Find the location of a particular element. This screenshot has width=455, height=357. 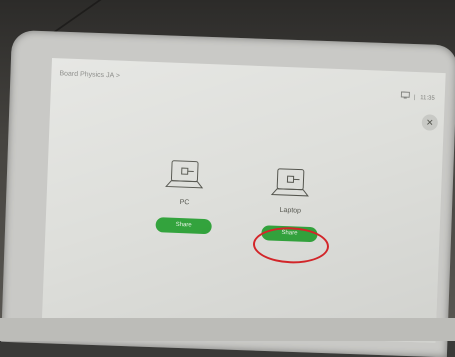

share-button-pc: Share is located at coordinates (183, 225).